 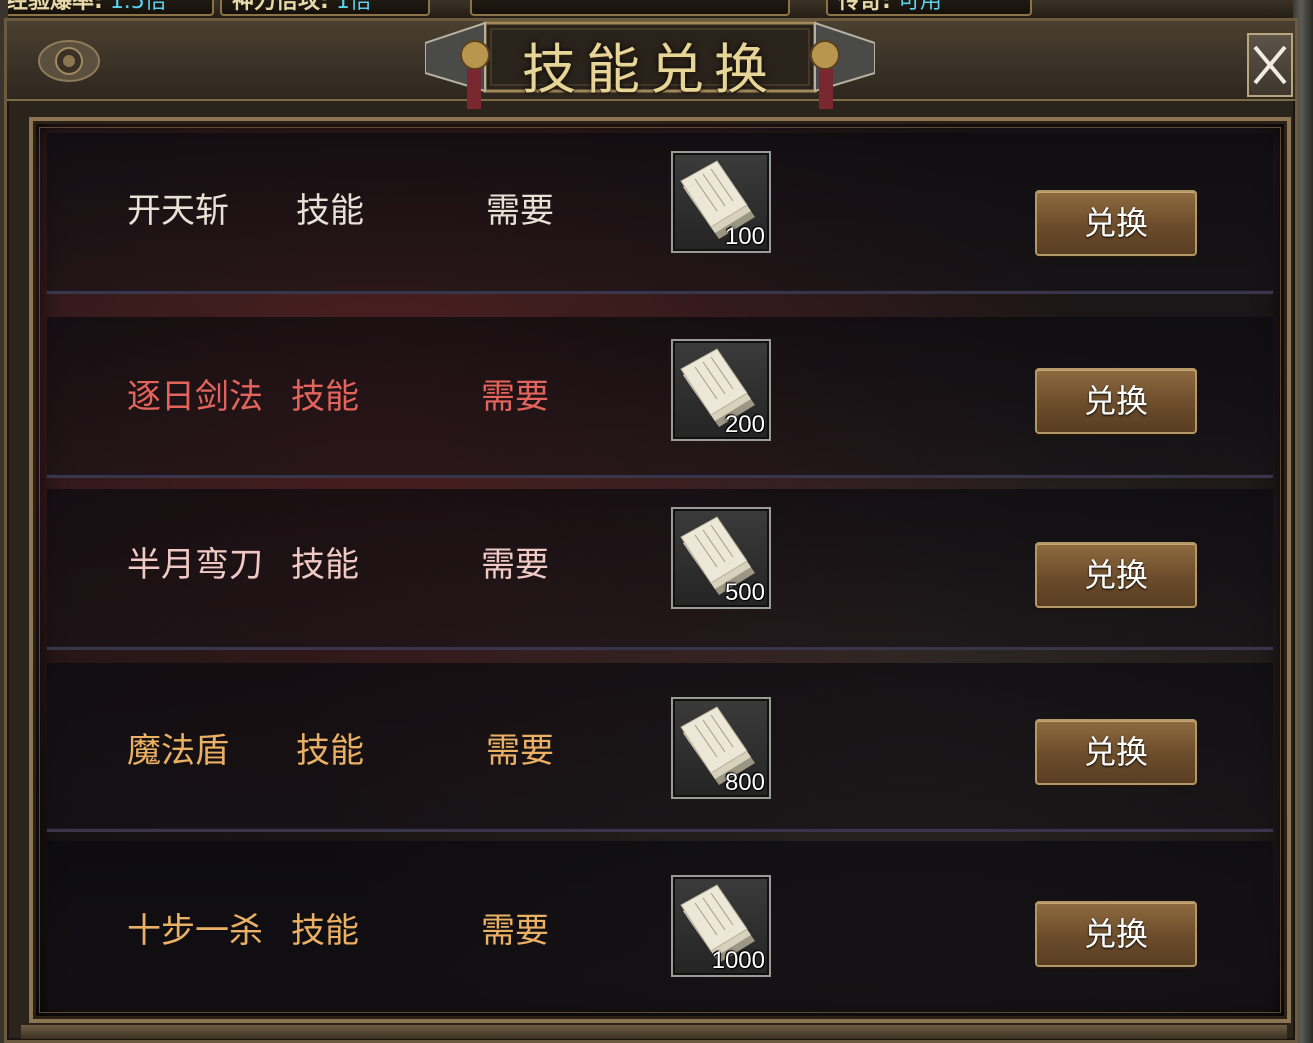 I want to click on hud-attack-multiplier-value: 1倍, so click(x=353, y=7).